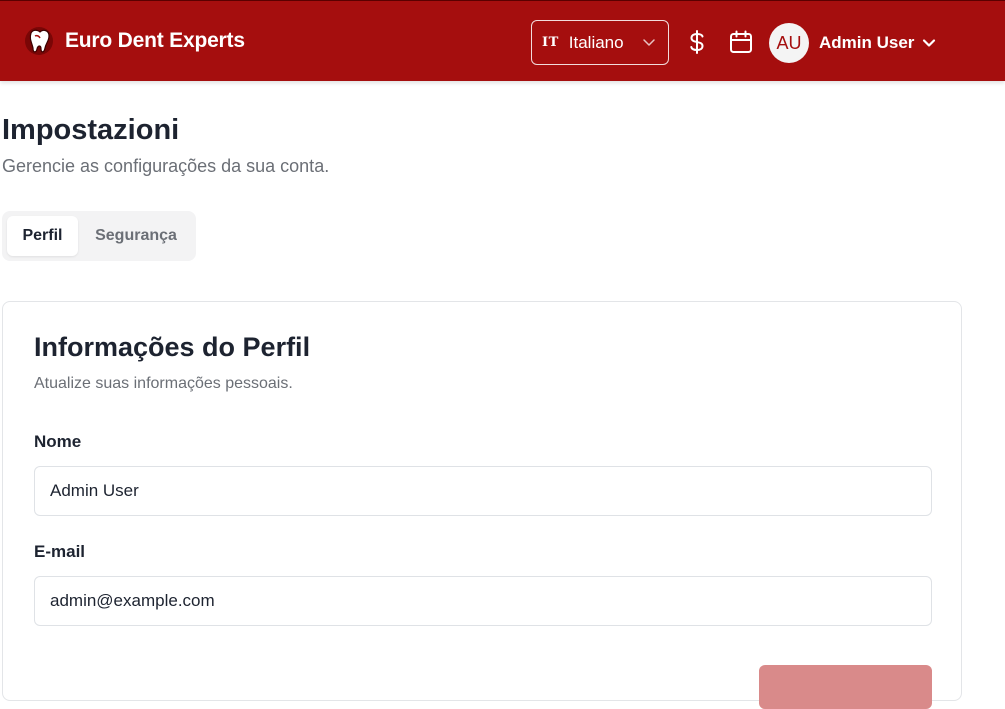 The image size is (1005, 709). What do you see at coordinates (166, 166) in the screenshot?
I see `page-subtitle: Gerencie as configurações da sua conta.` at bounding box center [166, 166].